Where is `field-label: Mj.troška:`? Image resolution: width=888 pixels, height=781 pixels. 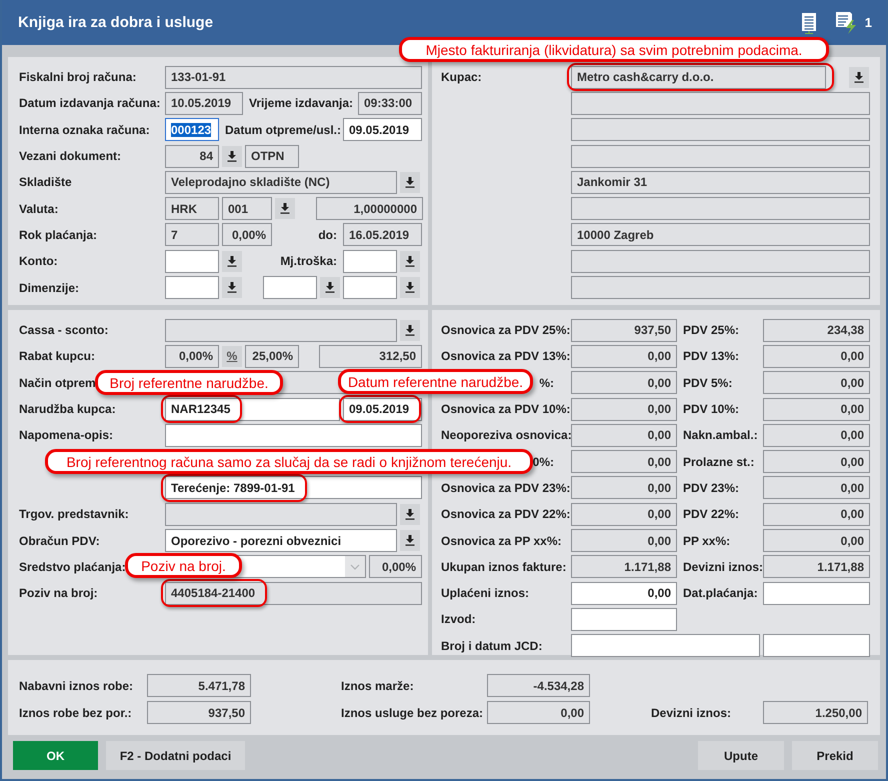 field-label: Mj.troška: is located at coordinates (308, 261).